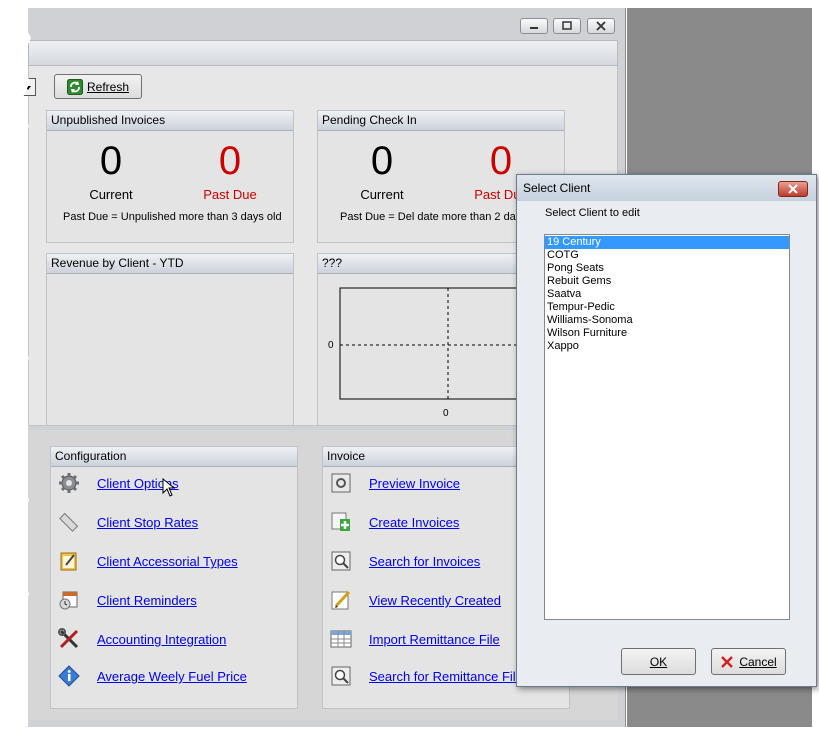 The height and width of the screenshot is (735, 819). I want to click on gear-icon, so click(69, 483).